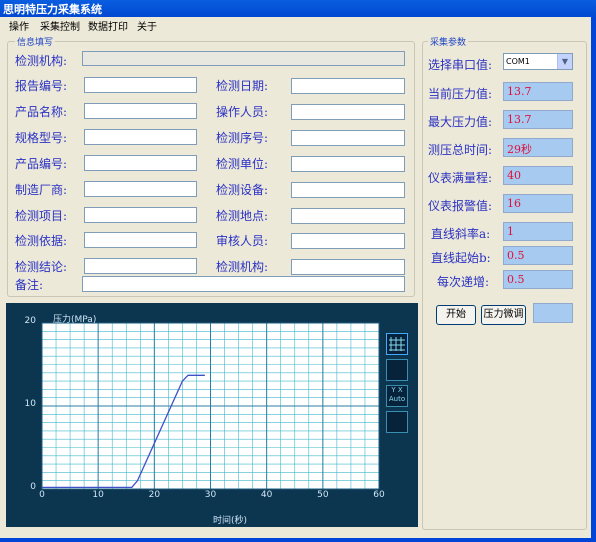  What do you see at coordinates (397, 370) in the screenshot?
I see `zoom-icon` at bounding box center [397, 370].